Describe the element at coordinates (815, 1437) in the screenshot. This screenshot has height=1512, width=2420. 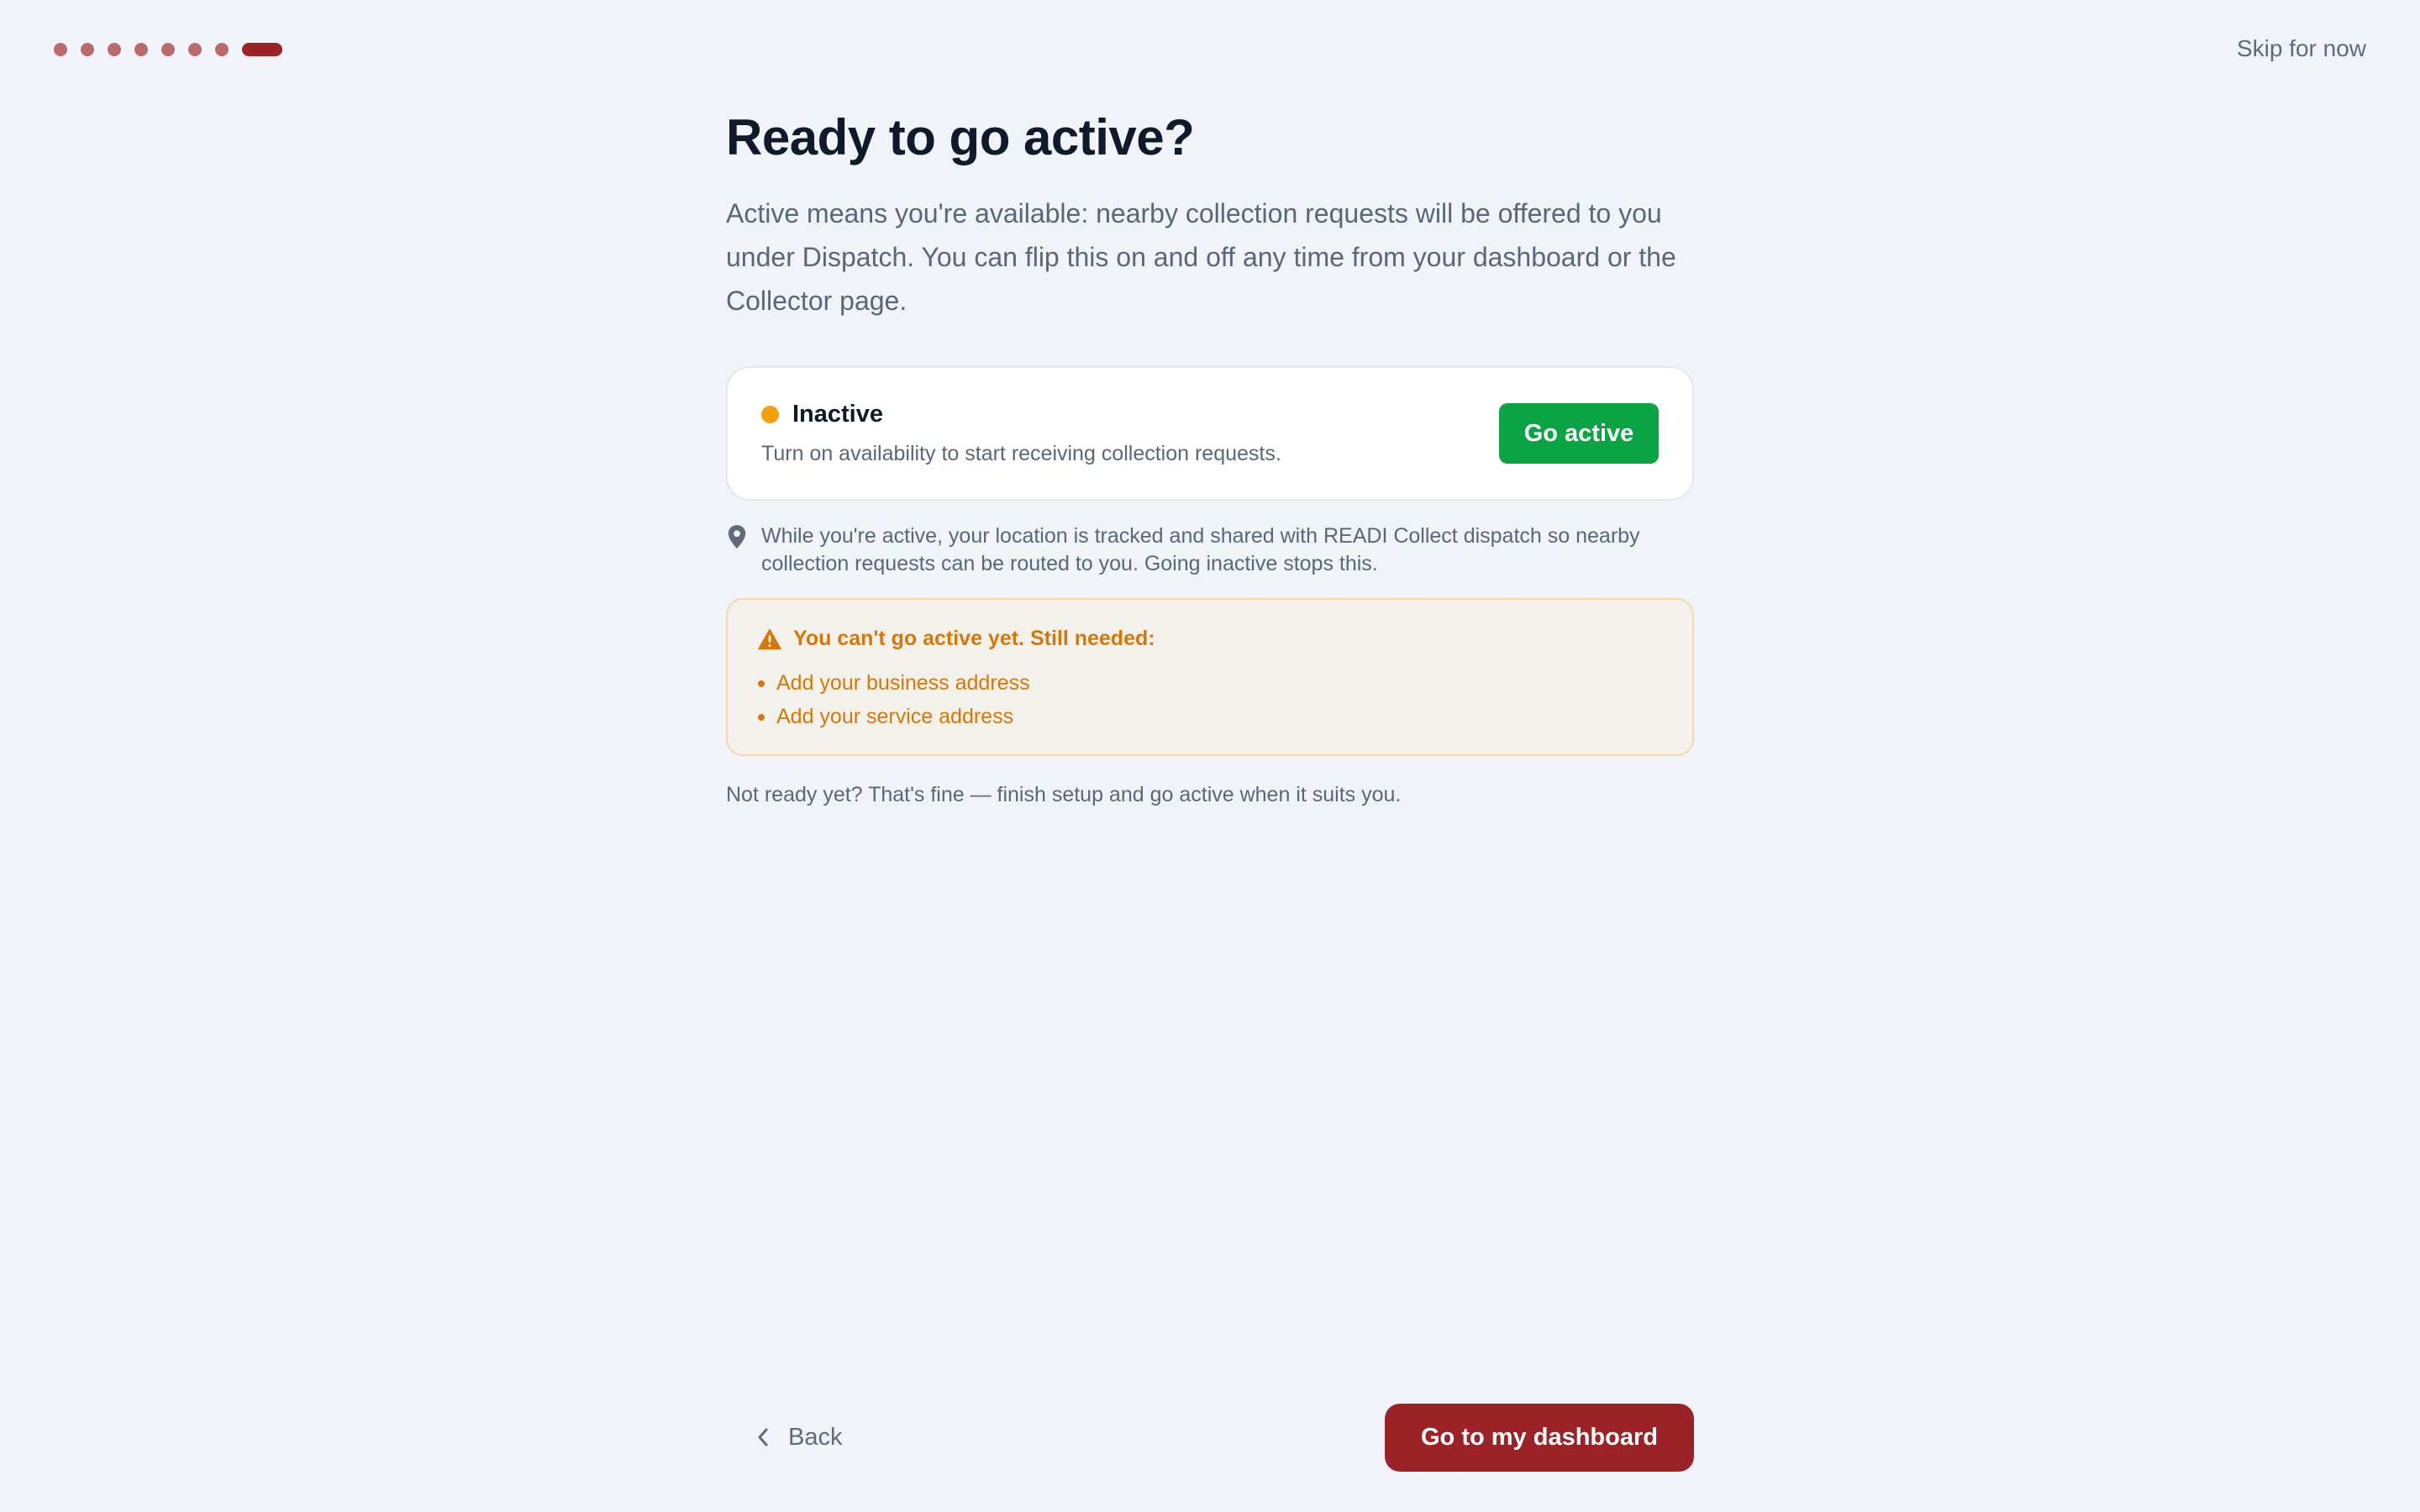
I see `back-button-label: Back` at that location.